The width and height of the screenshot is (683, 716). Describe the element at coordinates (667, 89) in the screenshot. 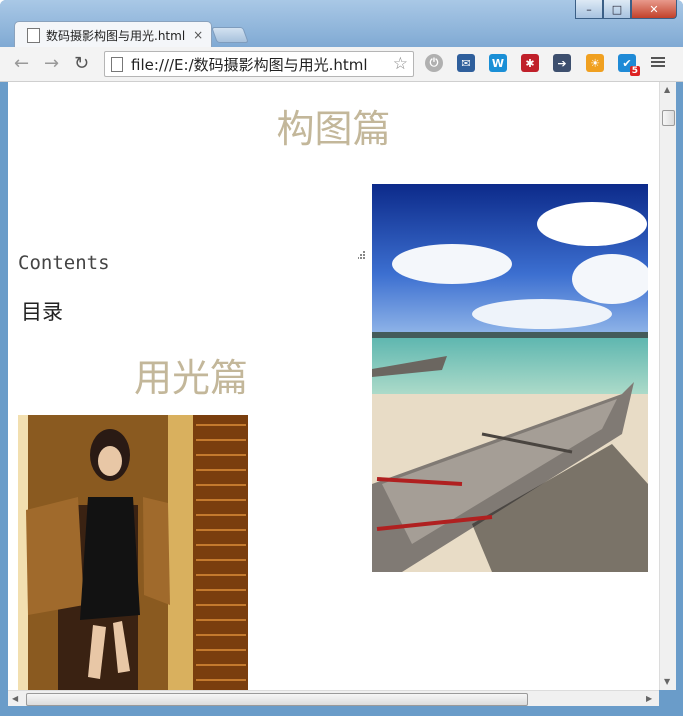

I see `scroll-up-icon: ▲` at that location.